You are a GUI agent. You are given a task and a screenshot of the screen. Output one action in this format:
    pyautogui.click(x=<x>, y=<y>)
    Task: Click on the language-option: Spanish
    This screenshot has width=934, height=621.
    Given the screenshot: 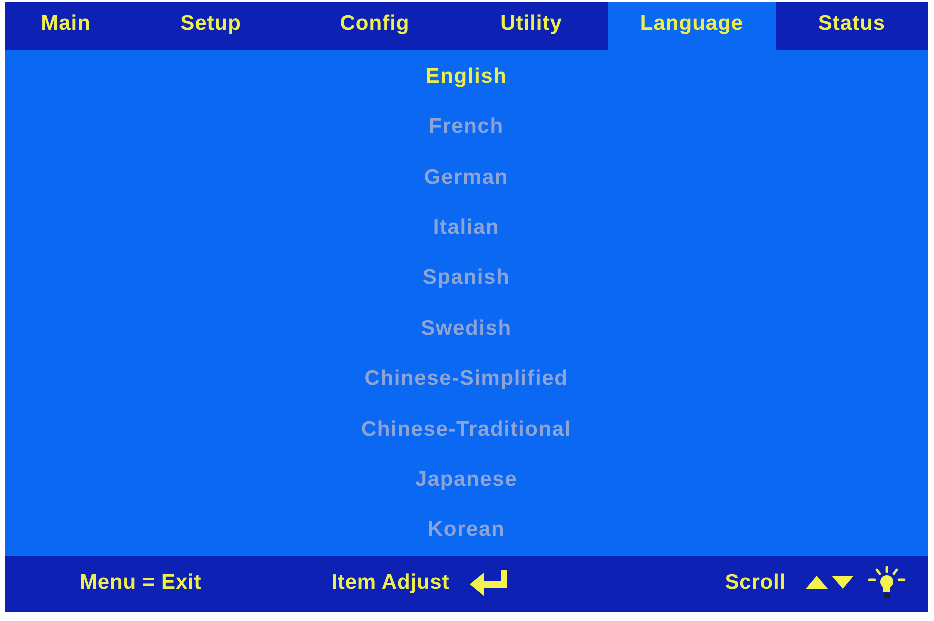 What is the action you would take?
    pyautogui.click(x=466, y=278)
    